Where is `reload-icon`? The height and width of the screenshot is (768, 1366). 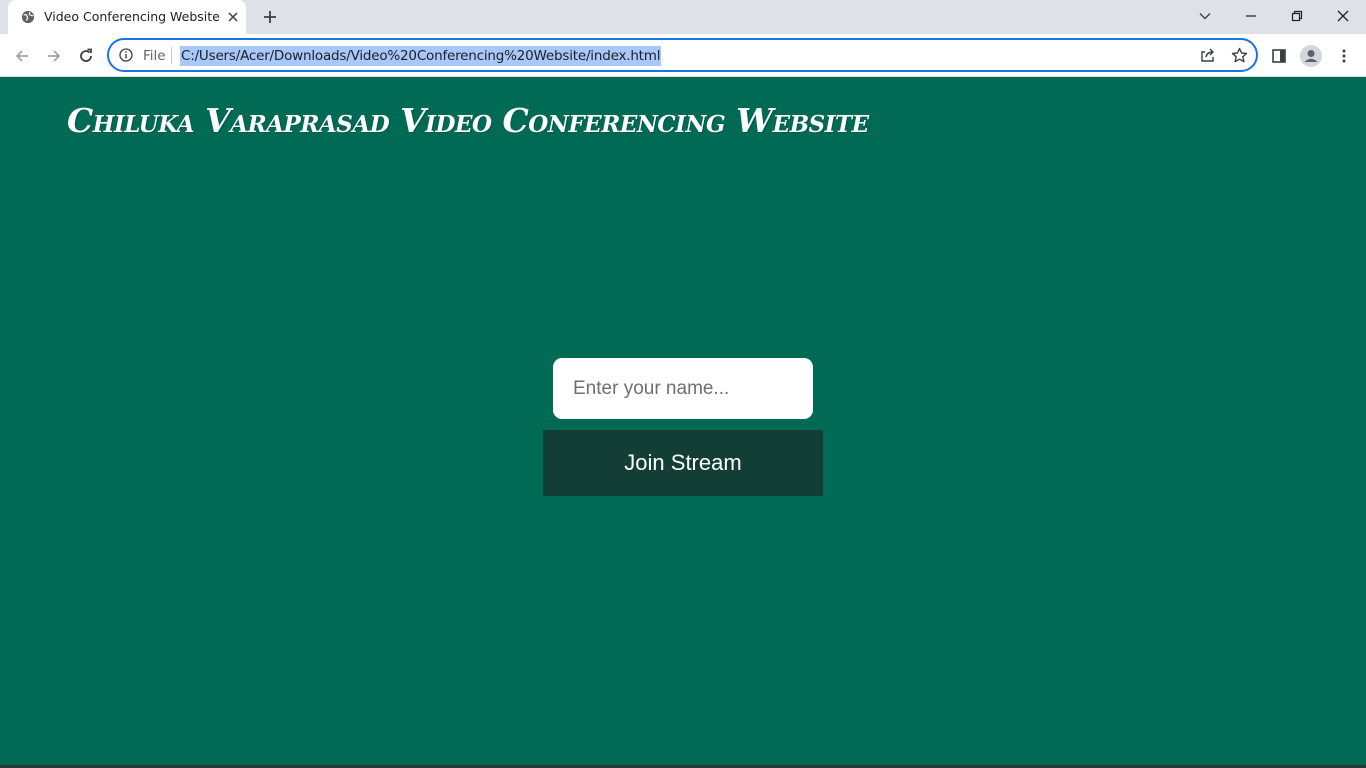
reload-icon is located at coordinates (86, 55).